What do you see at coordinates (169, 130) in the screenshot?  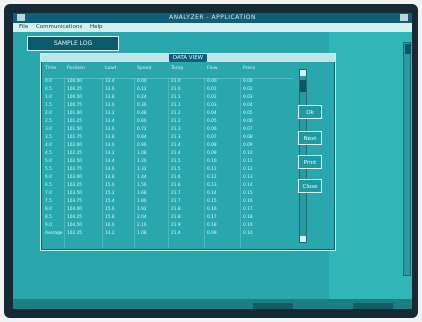 I see `table-row: 3.0 101.50 13.6 0.72 21.3 0.06 0.07` at bounding box center [169, 130].